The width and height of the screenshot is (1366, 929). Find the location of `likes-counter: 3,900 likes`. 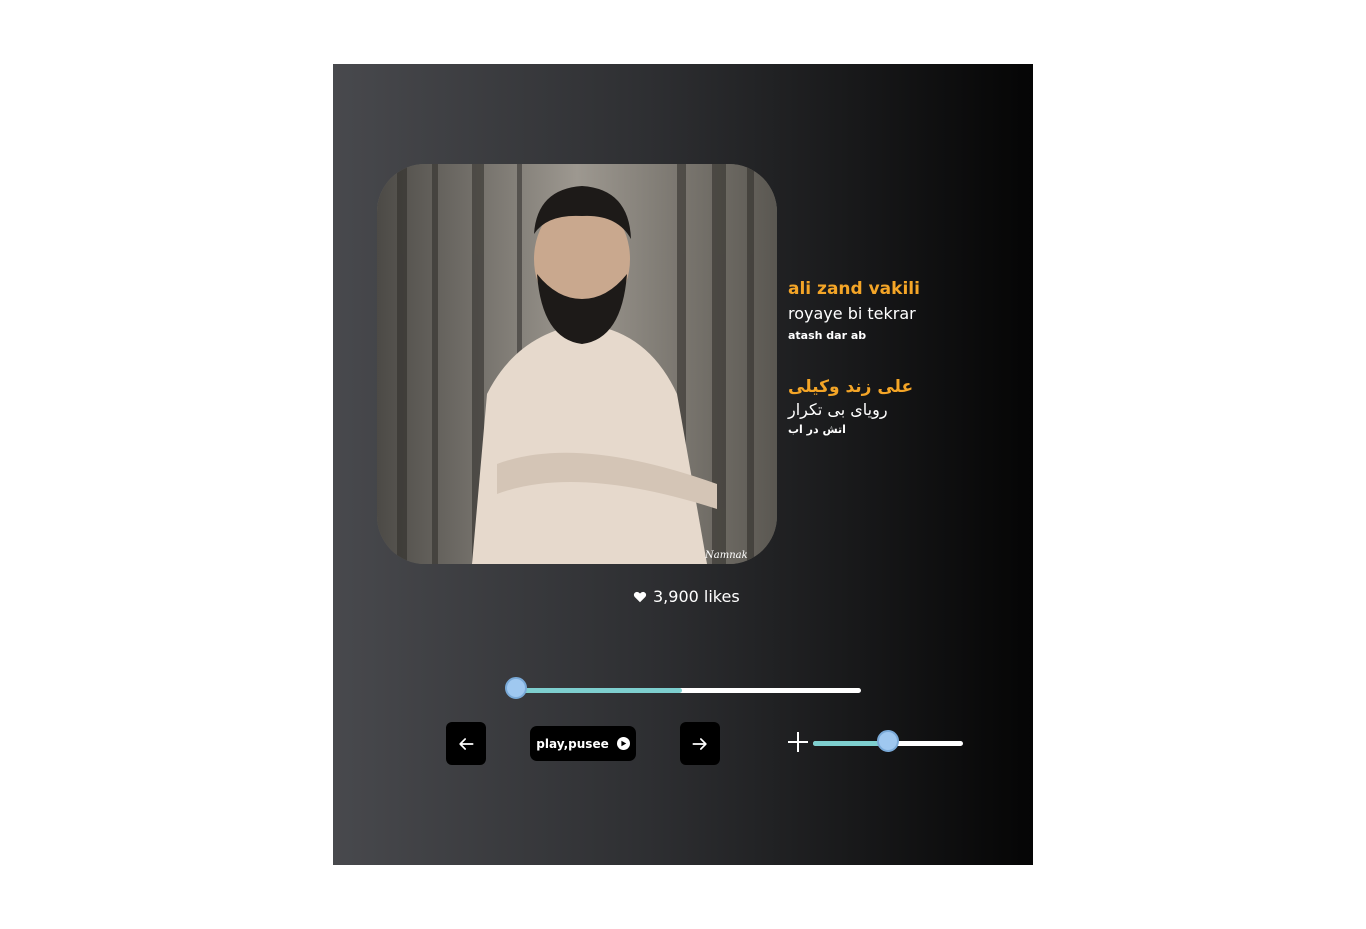

likes-counter: 3,900 likes is located at coordinates (686, 596).